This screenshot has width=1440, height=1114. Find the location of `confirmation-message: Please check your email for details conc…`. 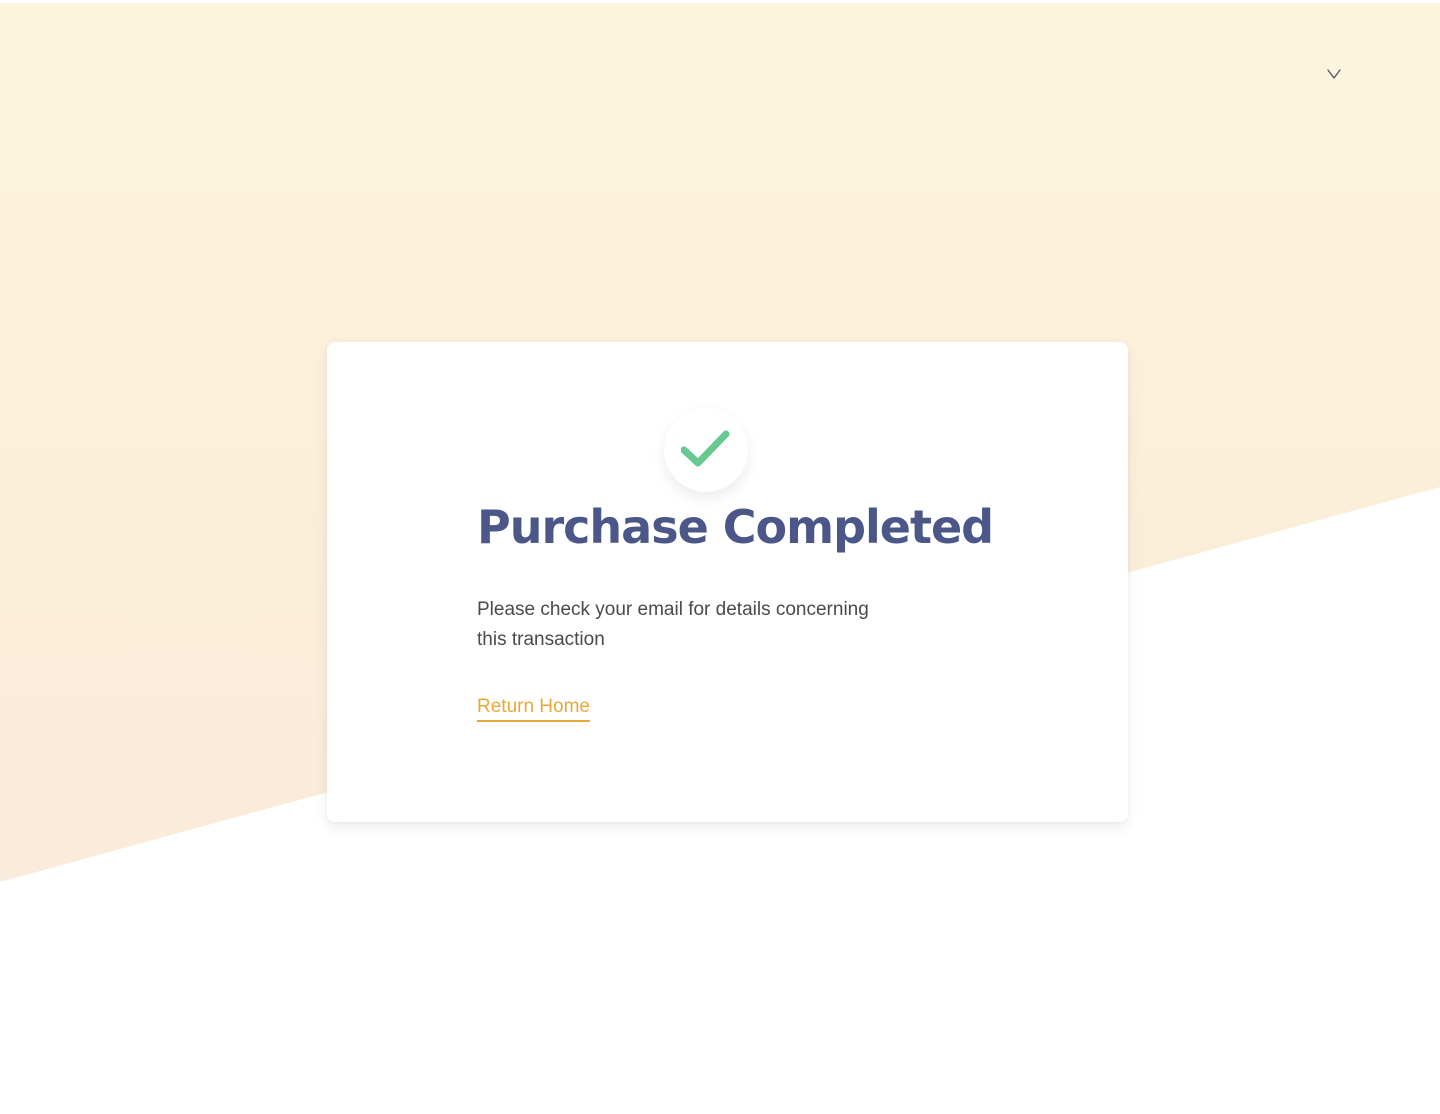

confirmation-message: Please check your email for details conc… is located at coordinates (673, 624).